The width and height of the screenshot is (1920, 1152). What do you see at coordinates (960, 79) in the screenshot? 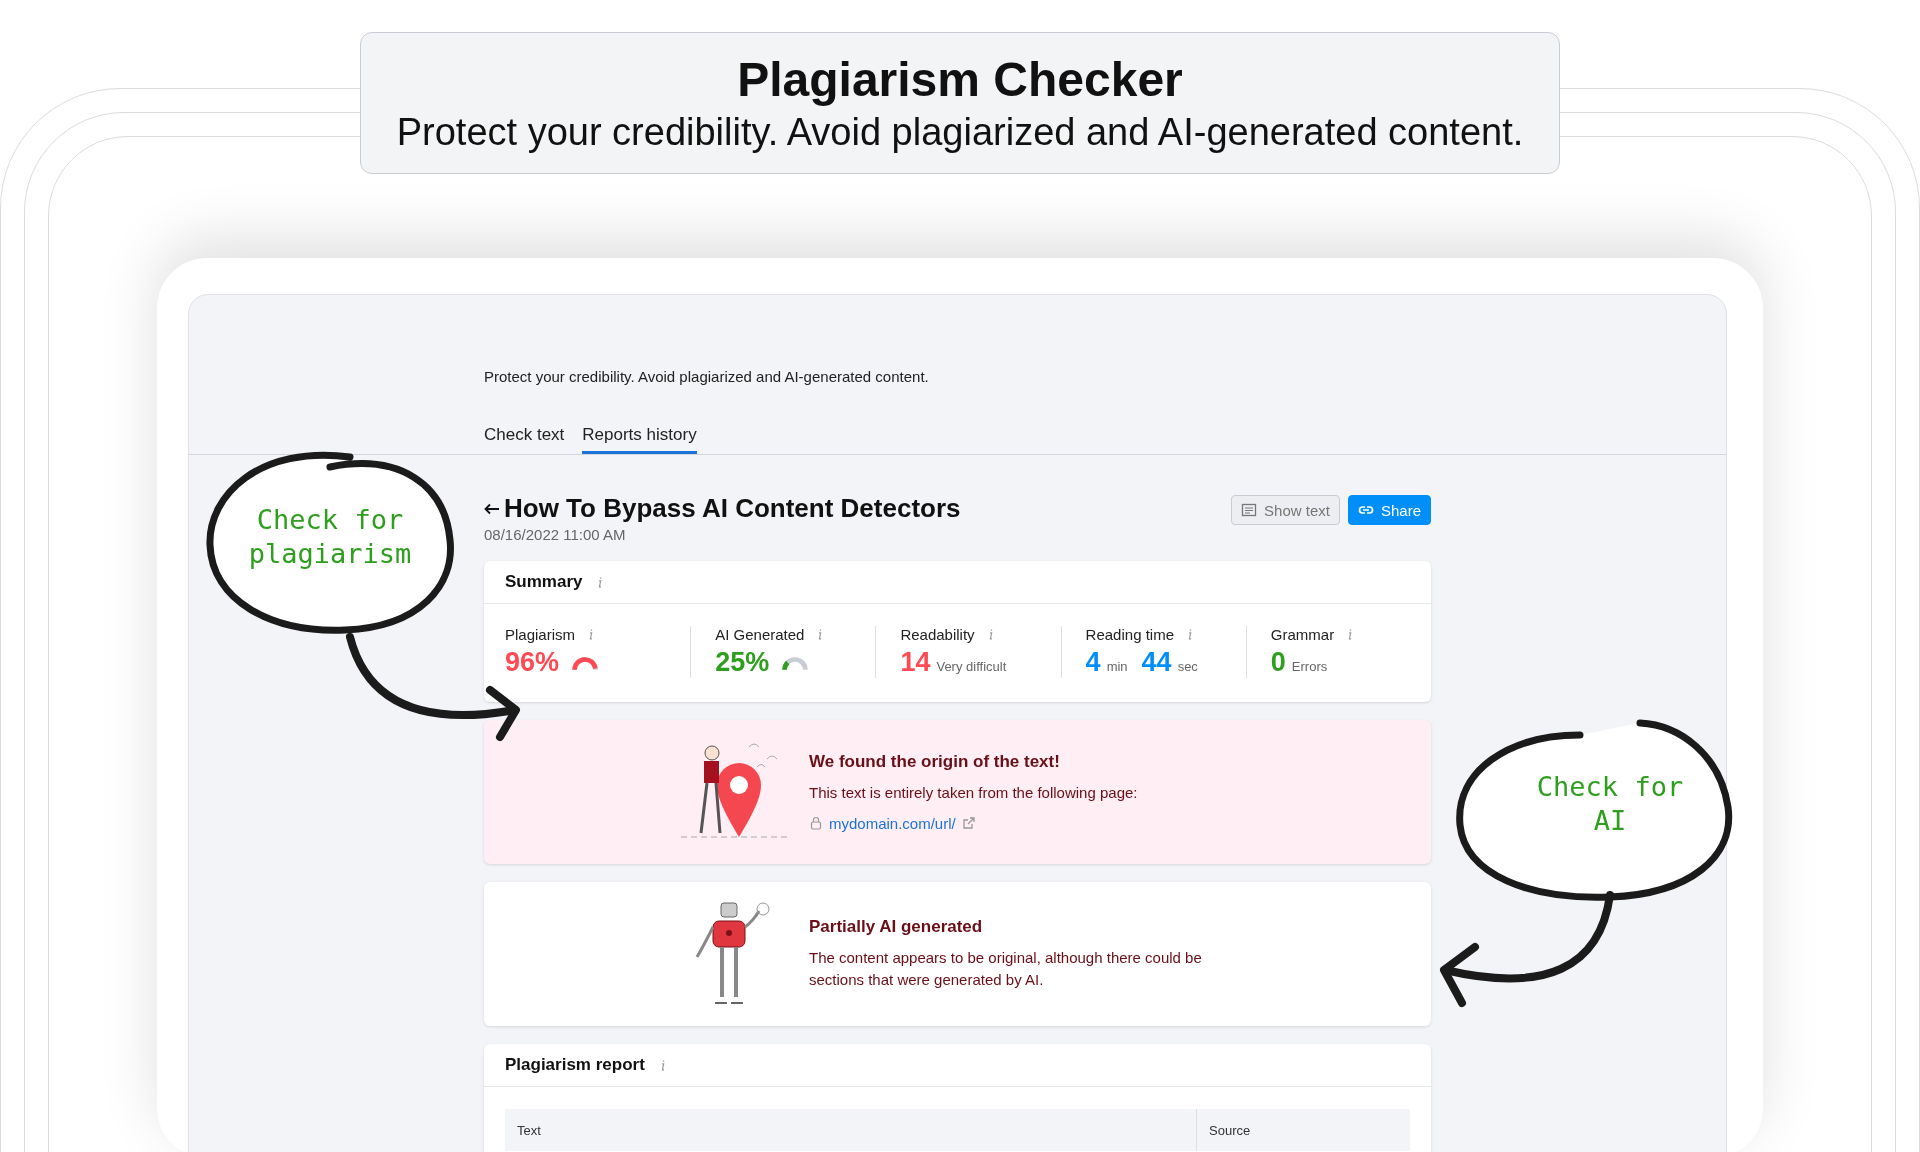
I see `banner-title: Plagiarism Checker` at bounding box center [960, 79].